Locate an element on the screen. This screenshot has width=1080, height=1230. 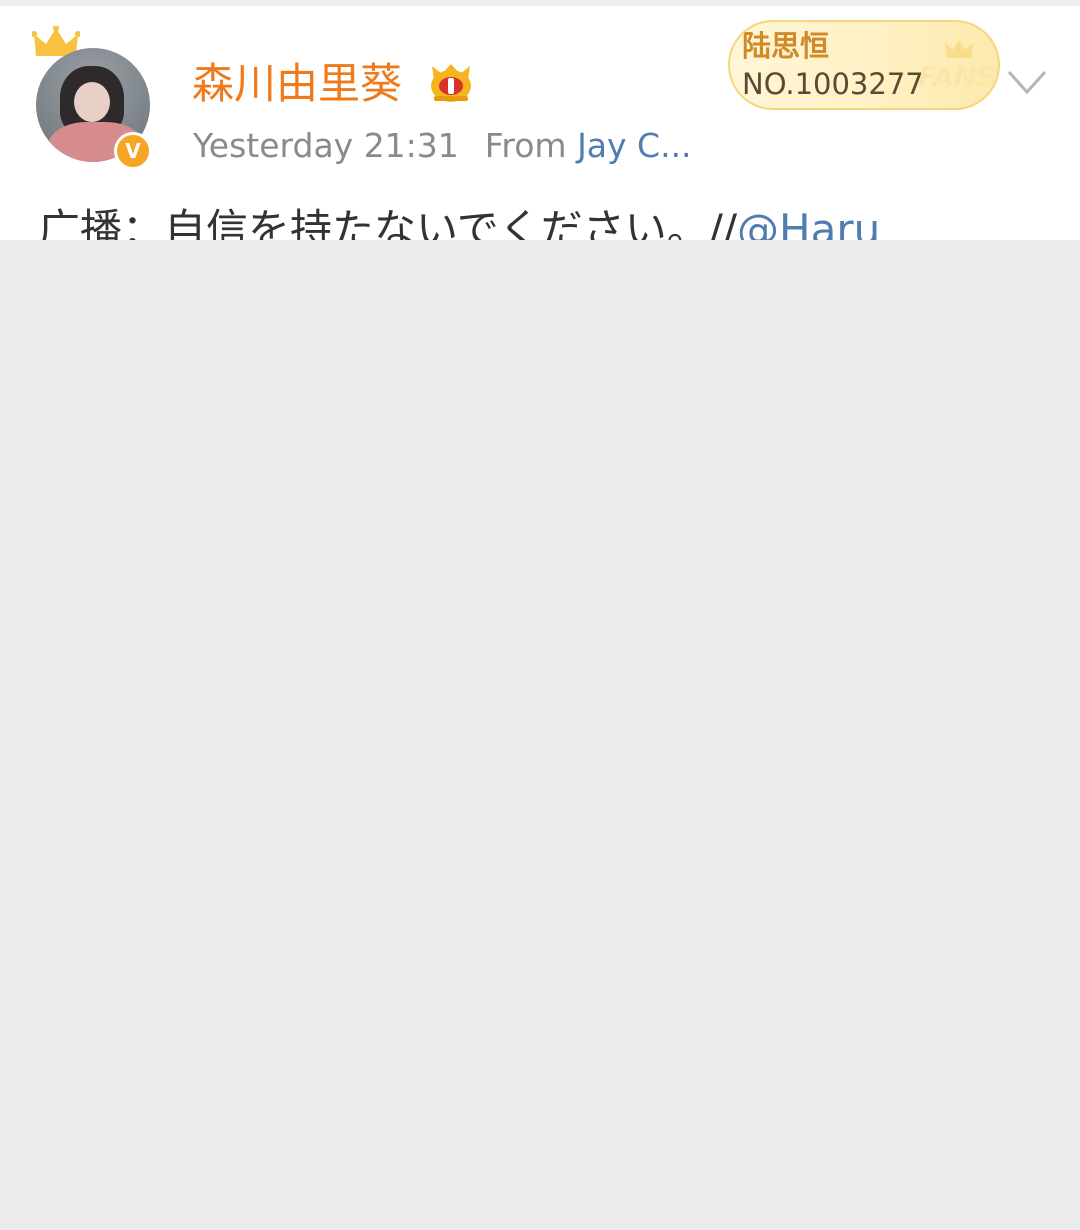
mention-link: @Haru is located at coordinates (808, 222).